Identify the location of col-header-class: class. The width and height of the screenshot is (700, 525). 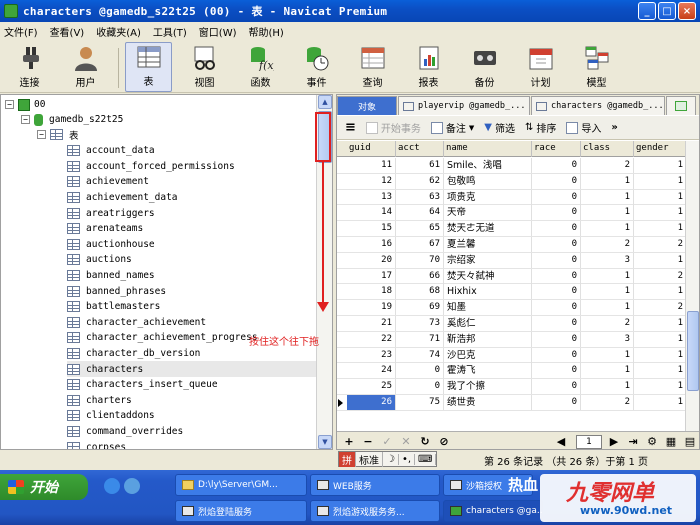
(607, 149).